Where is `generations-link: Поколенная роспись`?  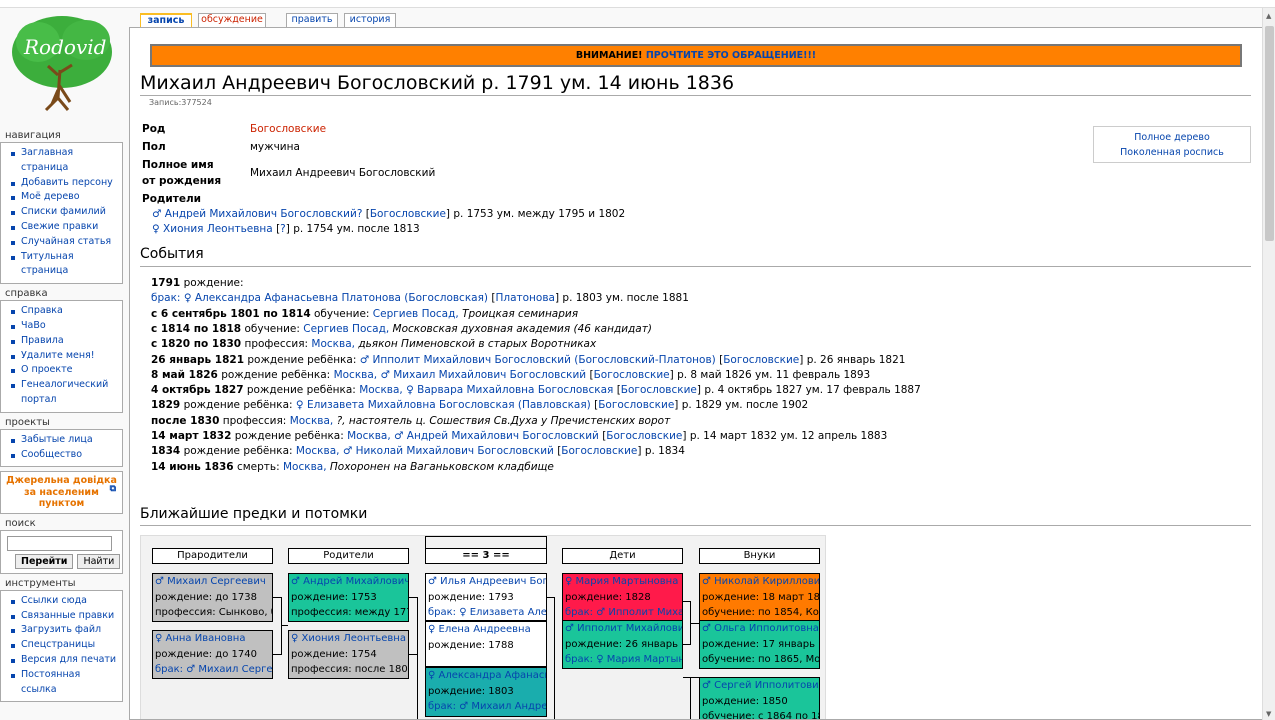
generations-link: Поколенная роспись is located at coordinates (1172, 152).